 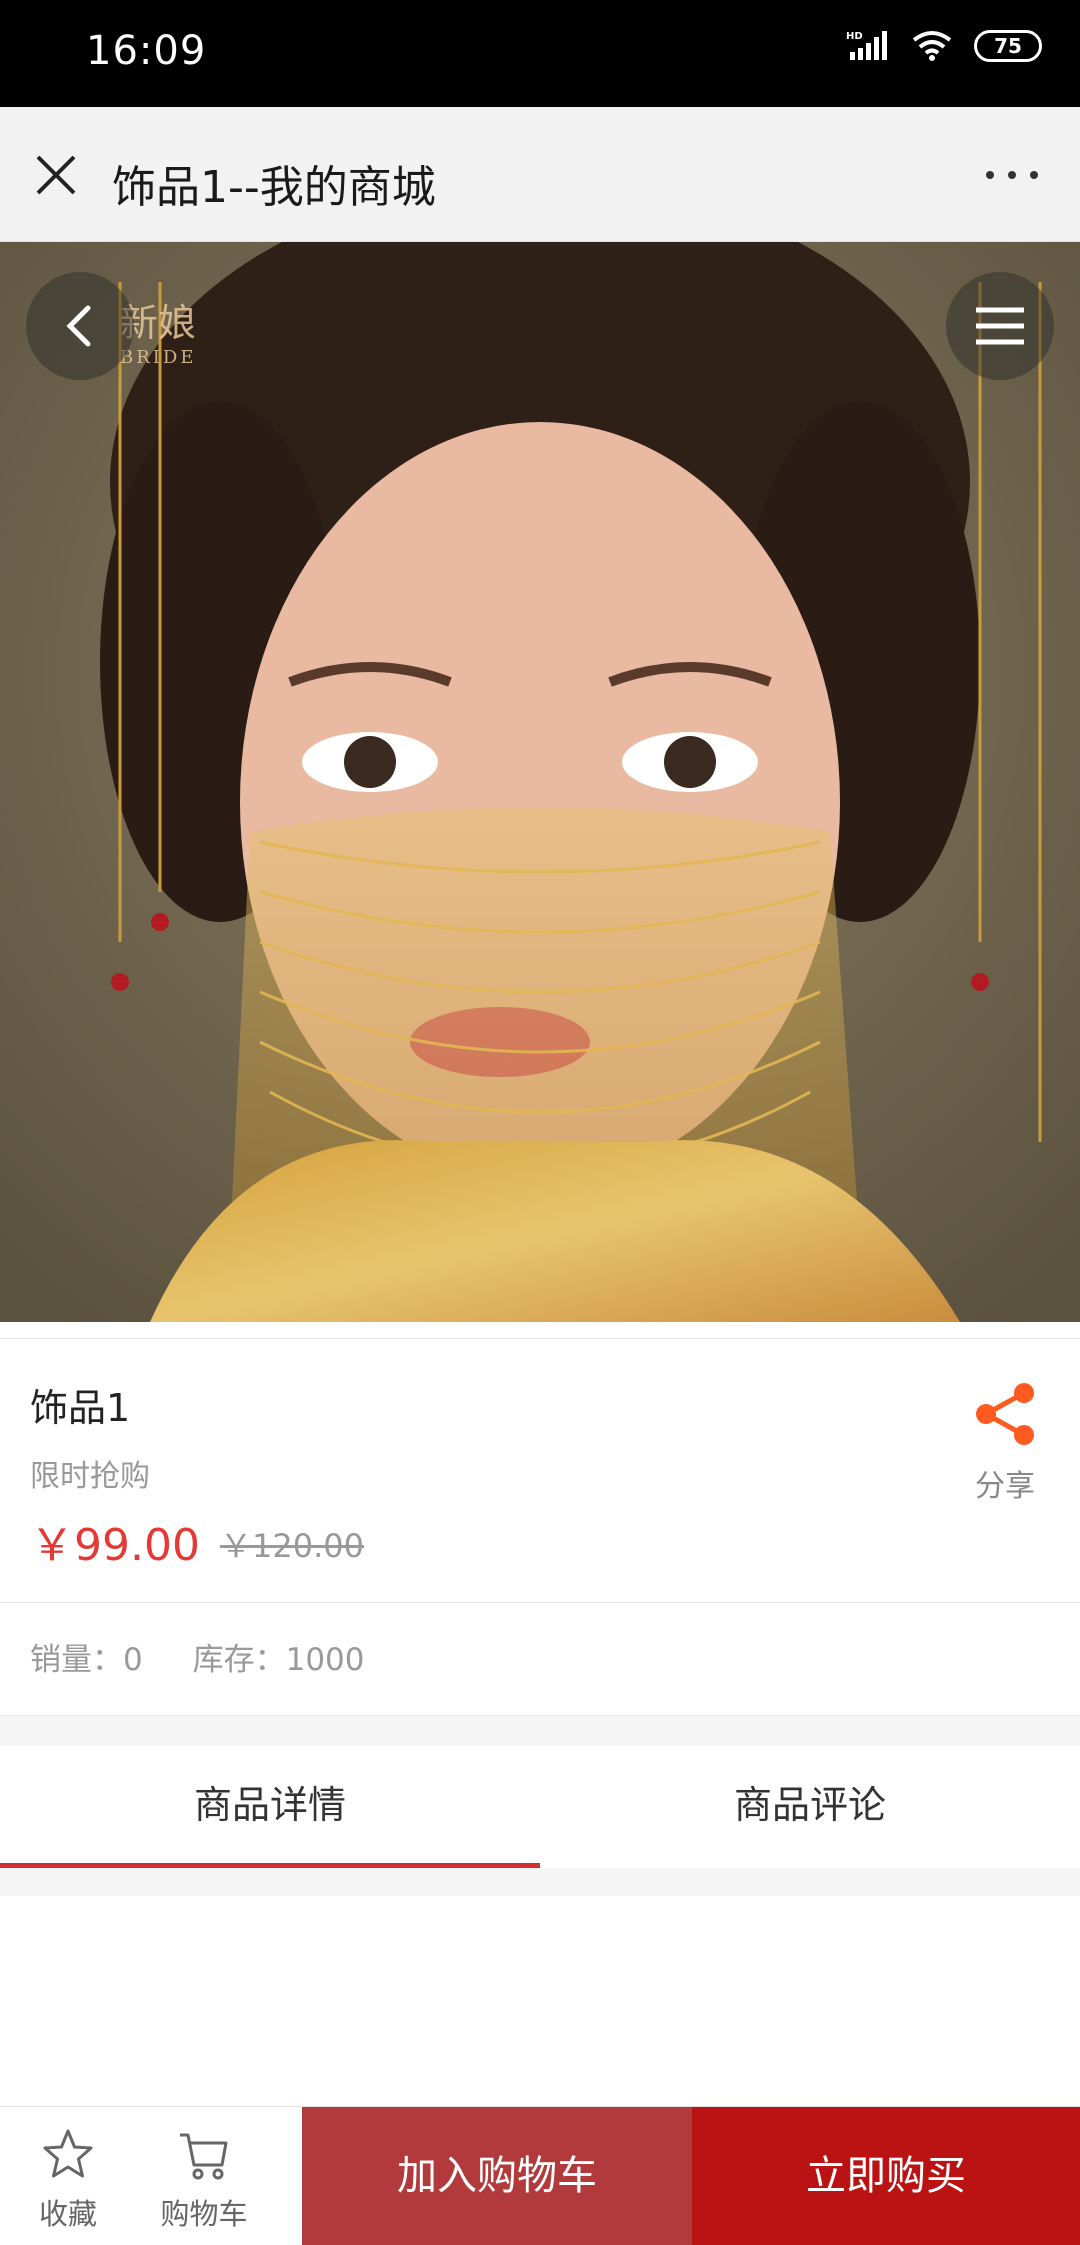 What do you see at coordinates (540, 1660) in the screenshot?
I see `stats-row: 销量：0 库存：1000` at bounding box center [540, 1660].